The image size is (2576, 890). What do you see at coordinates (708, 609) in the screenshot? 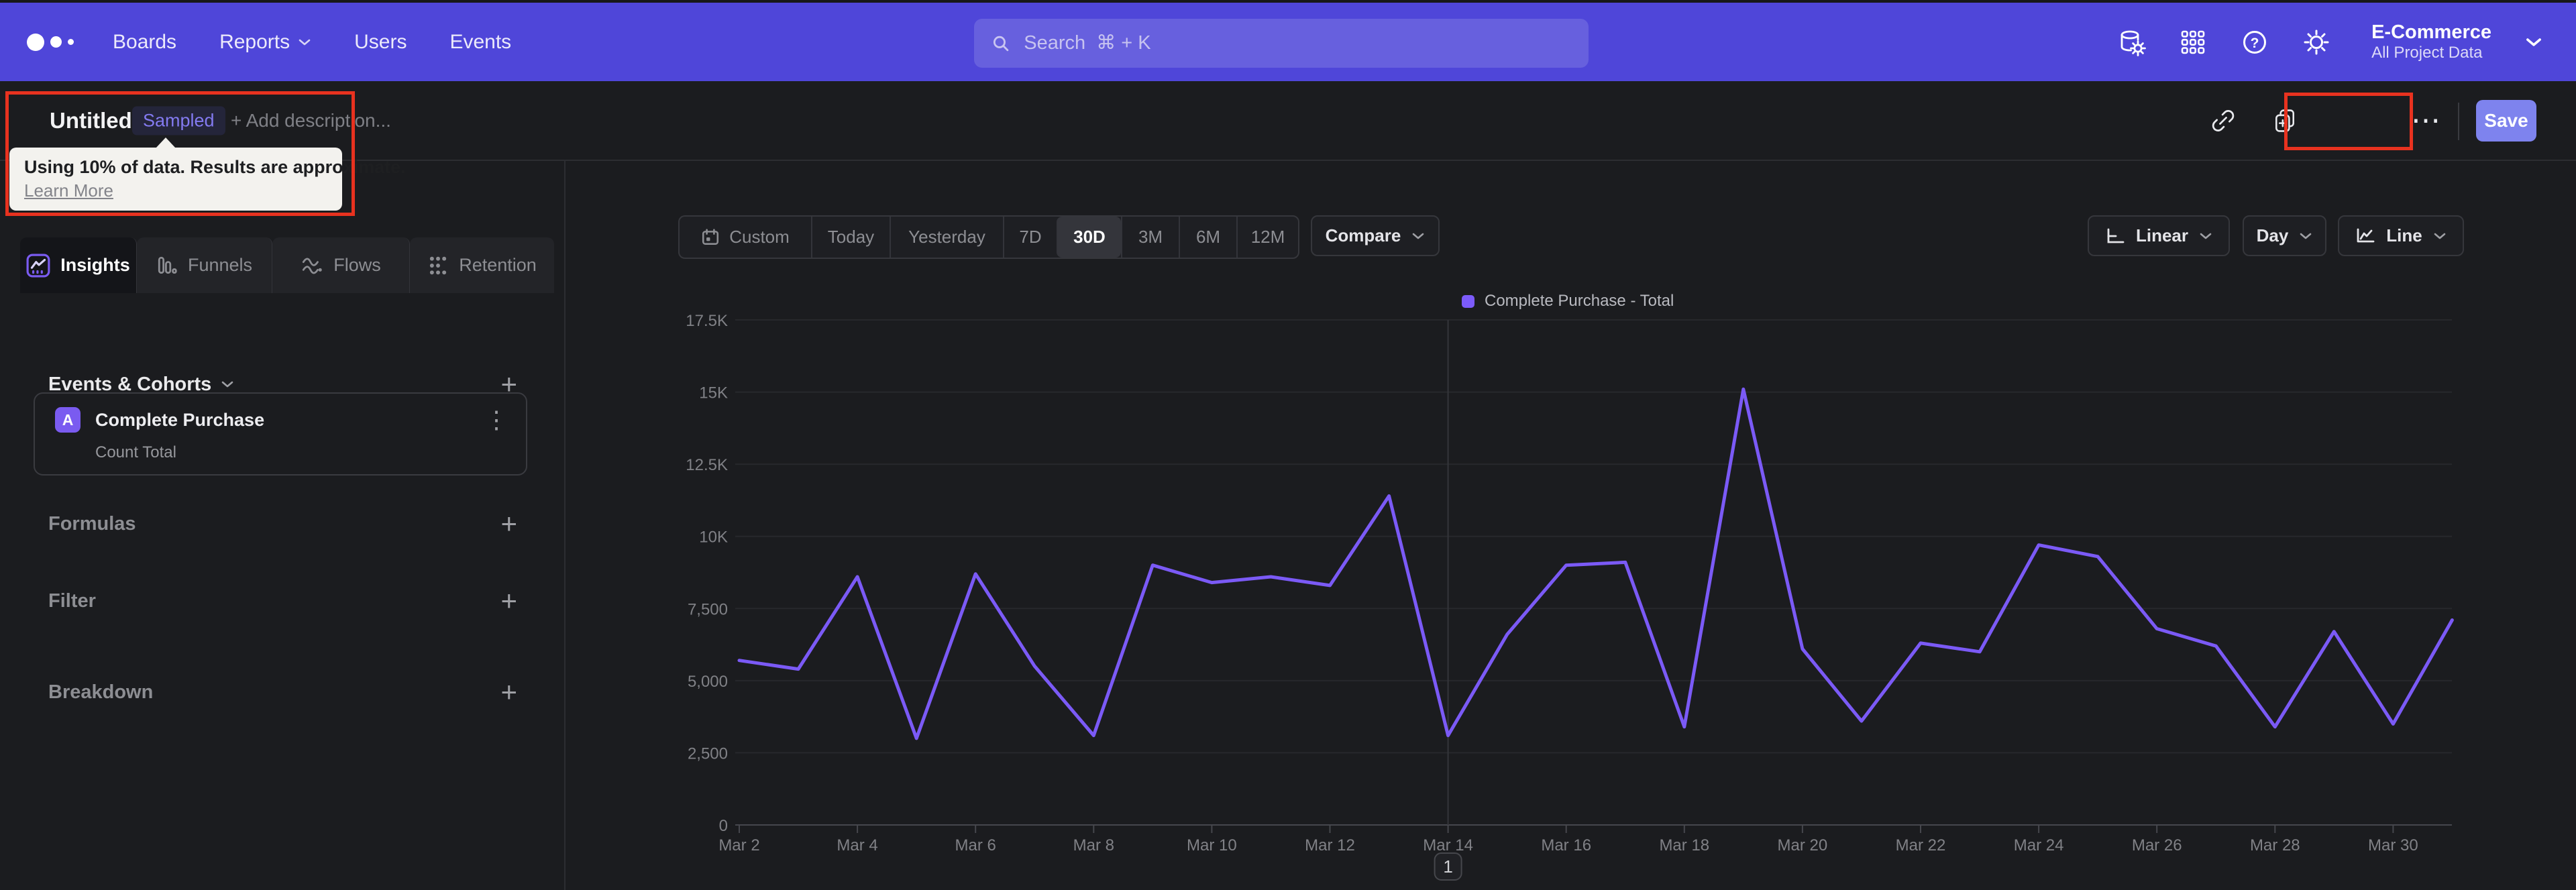
I see `y-tick-label: 7,500` at bounding box center [708, 609].